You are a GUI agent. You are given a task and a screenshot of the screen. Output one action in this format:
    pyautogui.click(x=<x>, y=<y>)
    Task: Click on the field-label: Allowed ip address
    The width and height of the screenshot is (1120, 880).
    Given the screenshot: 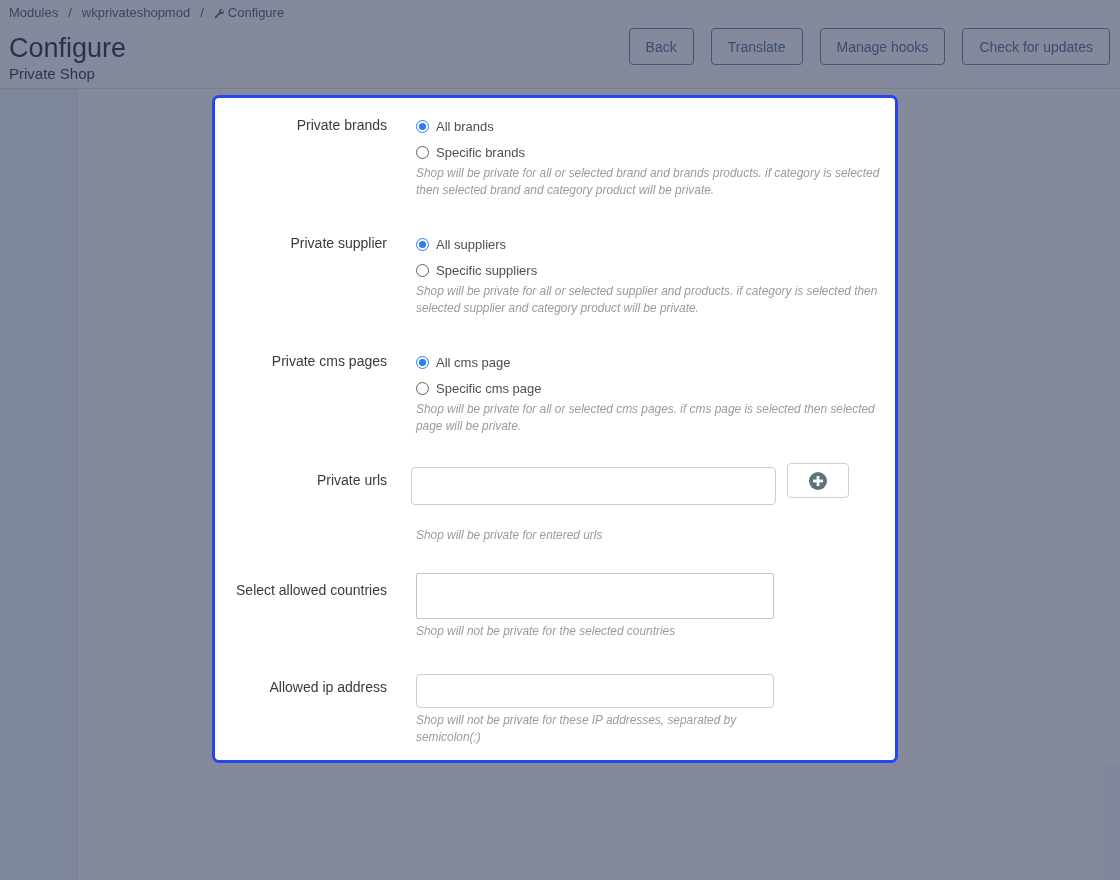 What is the action you would take?
    pyautogui.click(x=327, y=687)
    